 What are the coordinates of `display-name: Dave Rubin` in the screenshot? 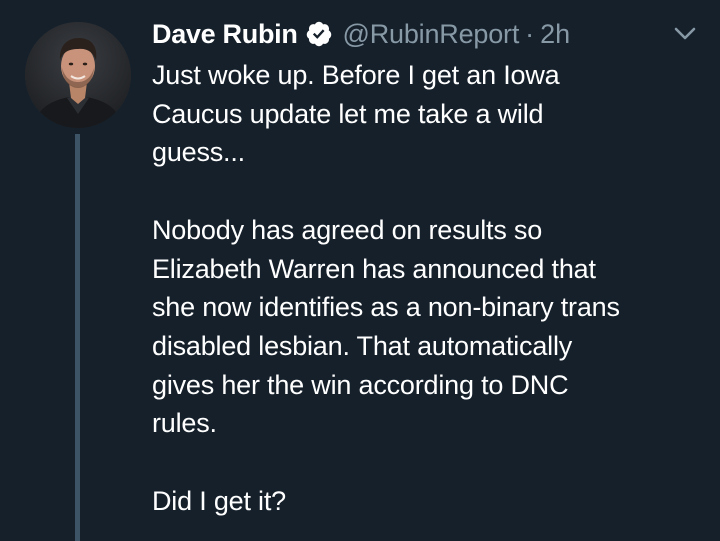 It's located at (225, 34).